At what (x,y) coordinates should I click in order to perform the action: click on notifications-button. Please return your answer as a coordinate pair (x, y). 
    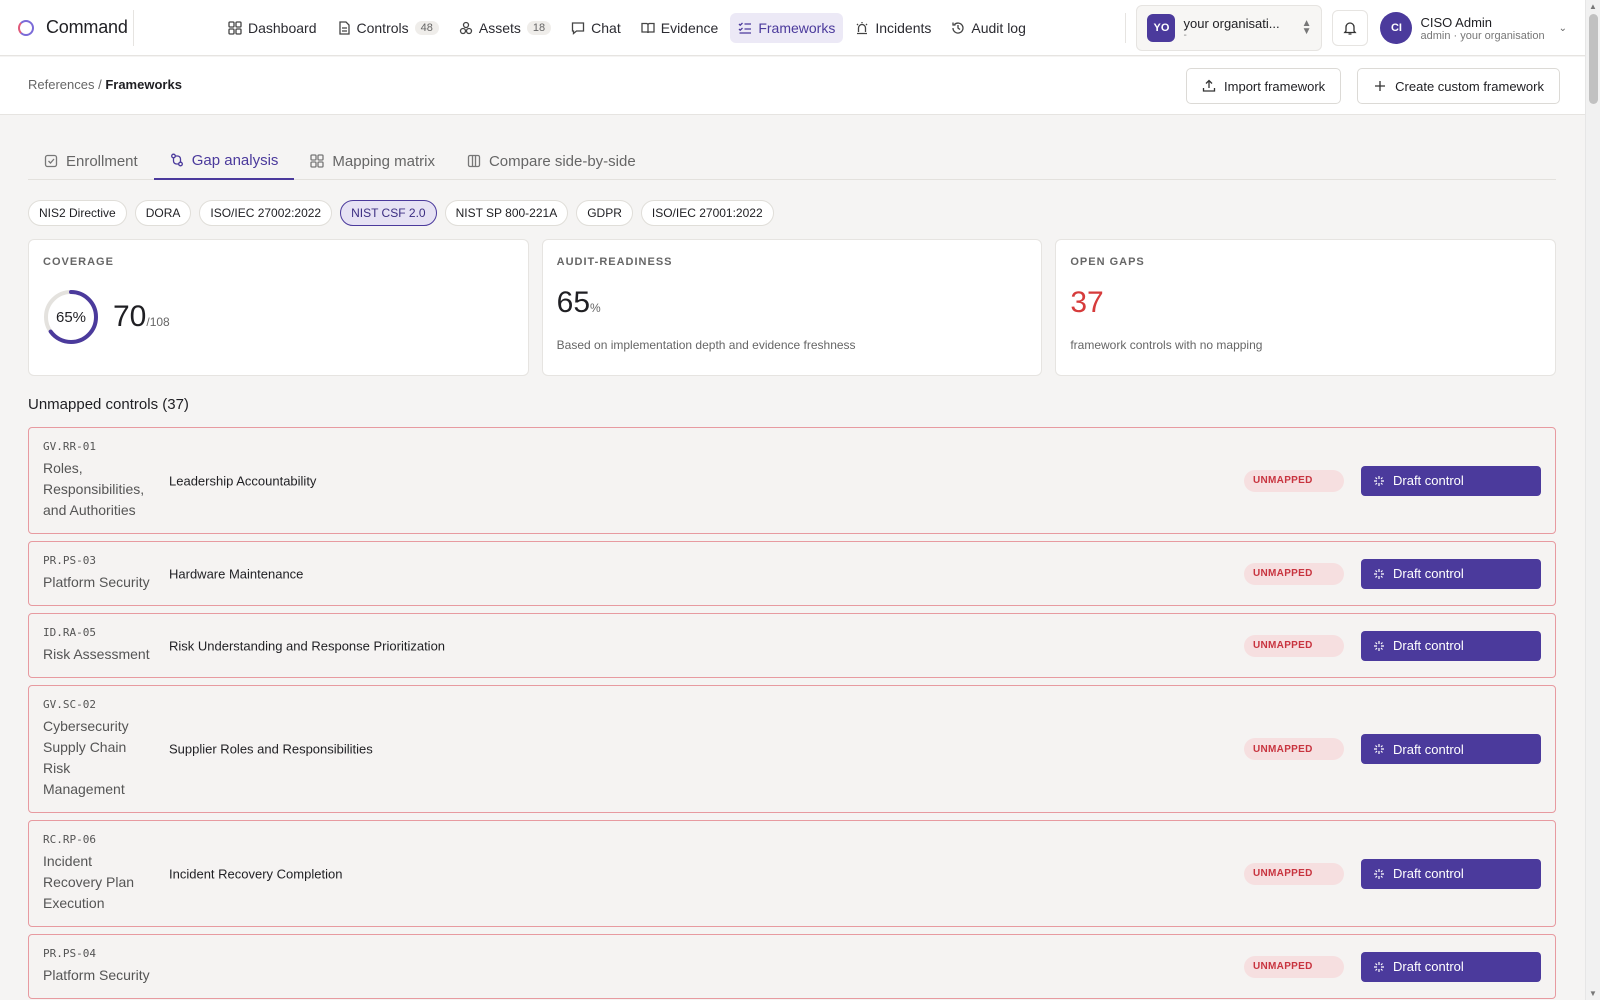
    Looking at the image, I should click on (1350, 28).